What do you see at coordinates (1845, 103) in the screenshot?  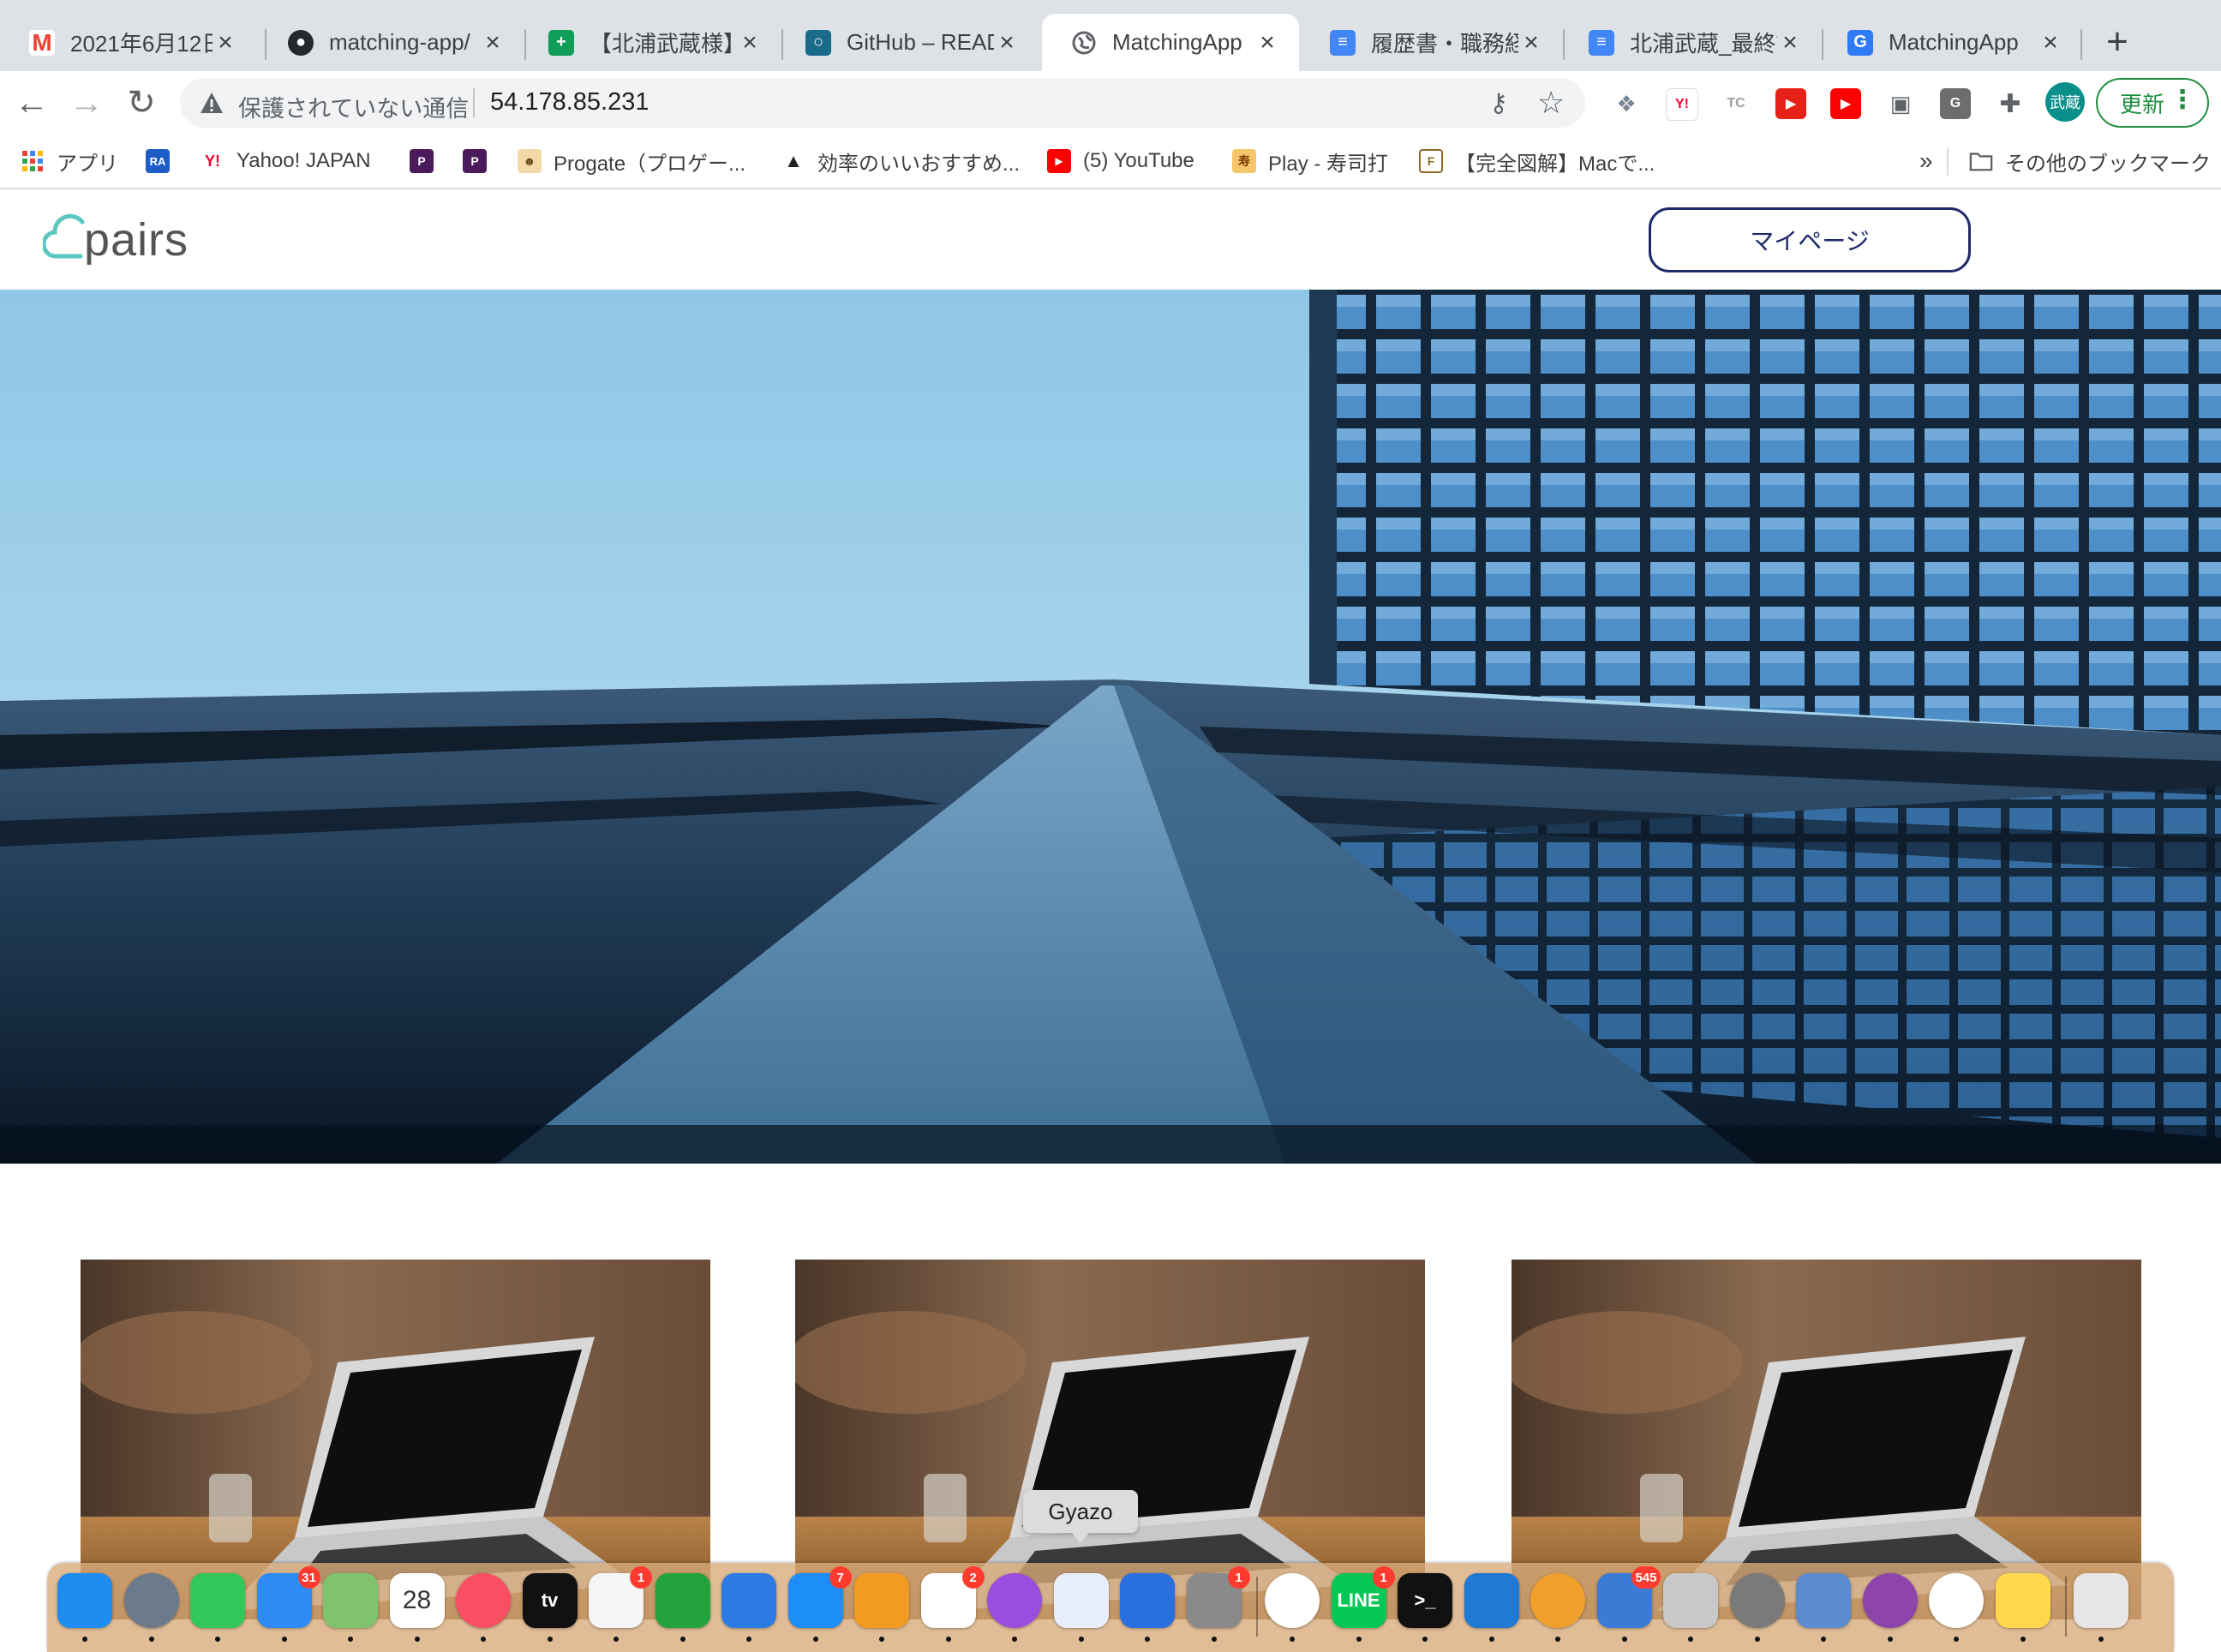 I see `youtube-ext-icon-2: ▶` at bounding box center [1845, 103].